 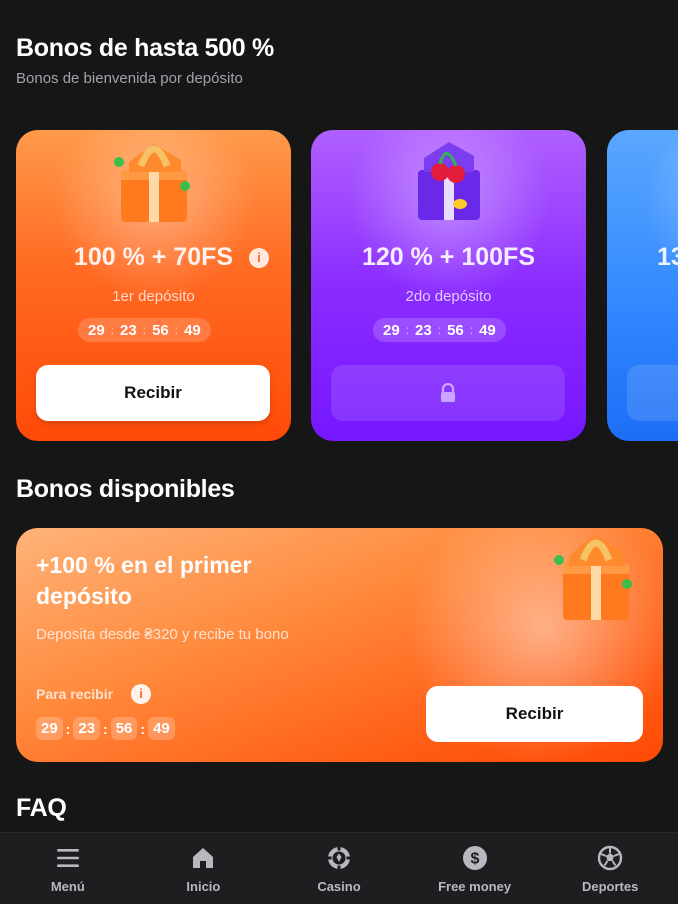 I want to click on card-glow, so click(x=656, y=220).